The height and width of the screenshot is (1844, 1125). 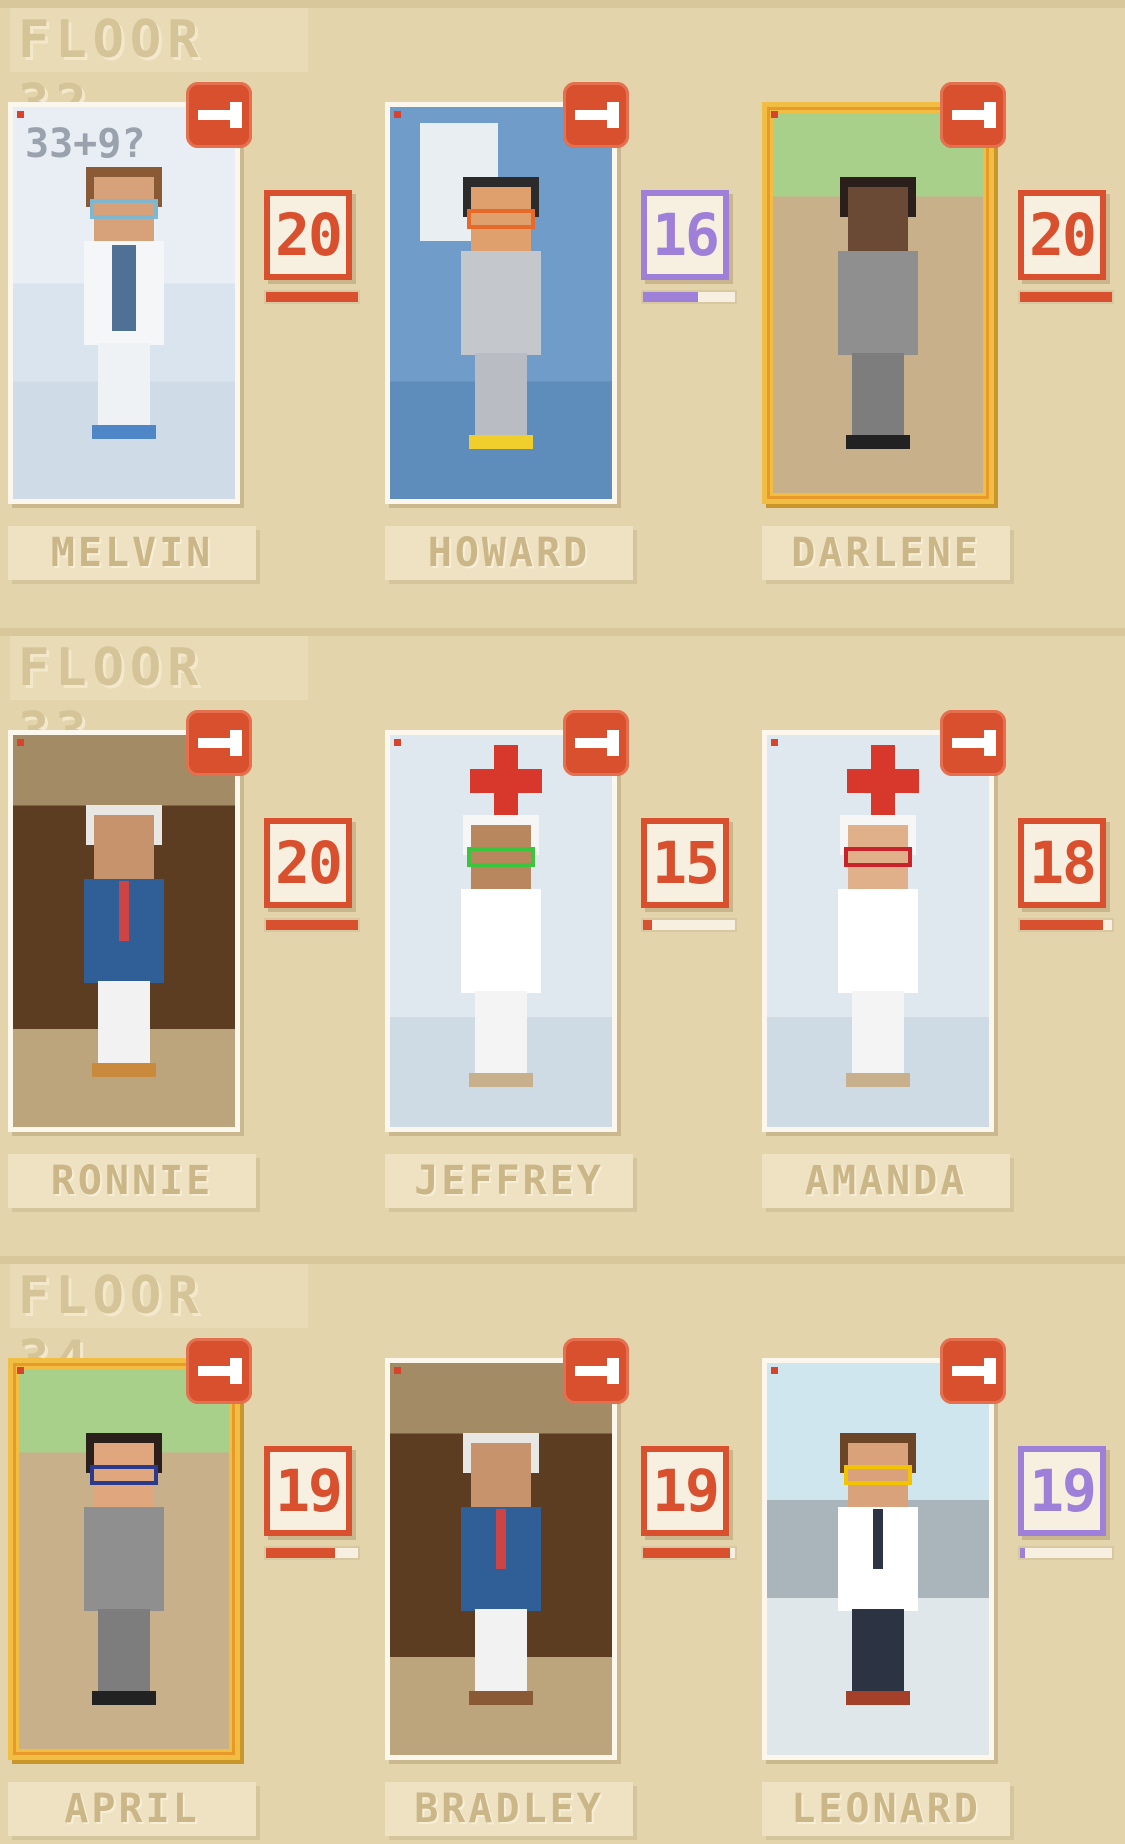 I want to click on tenant-card: 33+9?, so click(x=124, y=303).